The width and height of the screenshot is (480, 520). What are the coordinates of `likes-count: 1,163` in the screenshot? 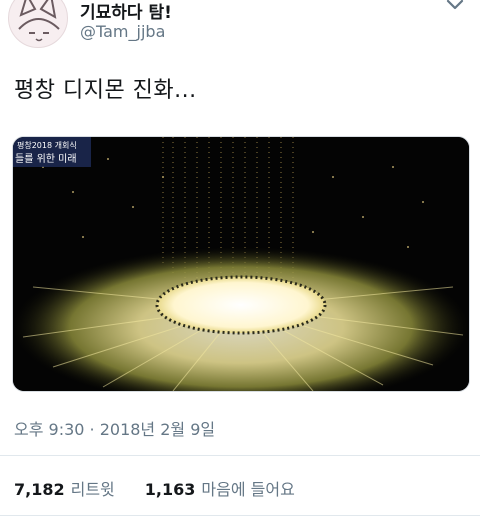 It's located at (170, 489).